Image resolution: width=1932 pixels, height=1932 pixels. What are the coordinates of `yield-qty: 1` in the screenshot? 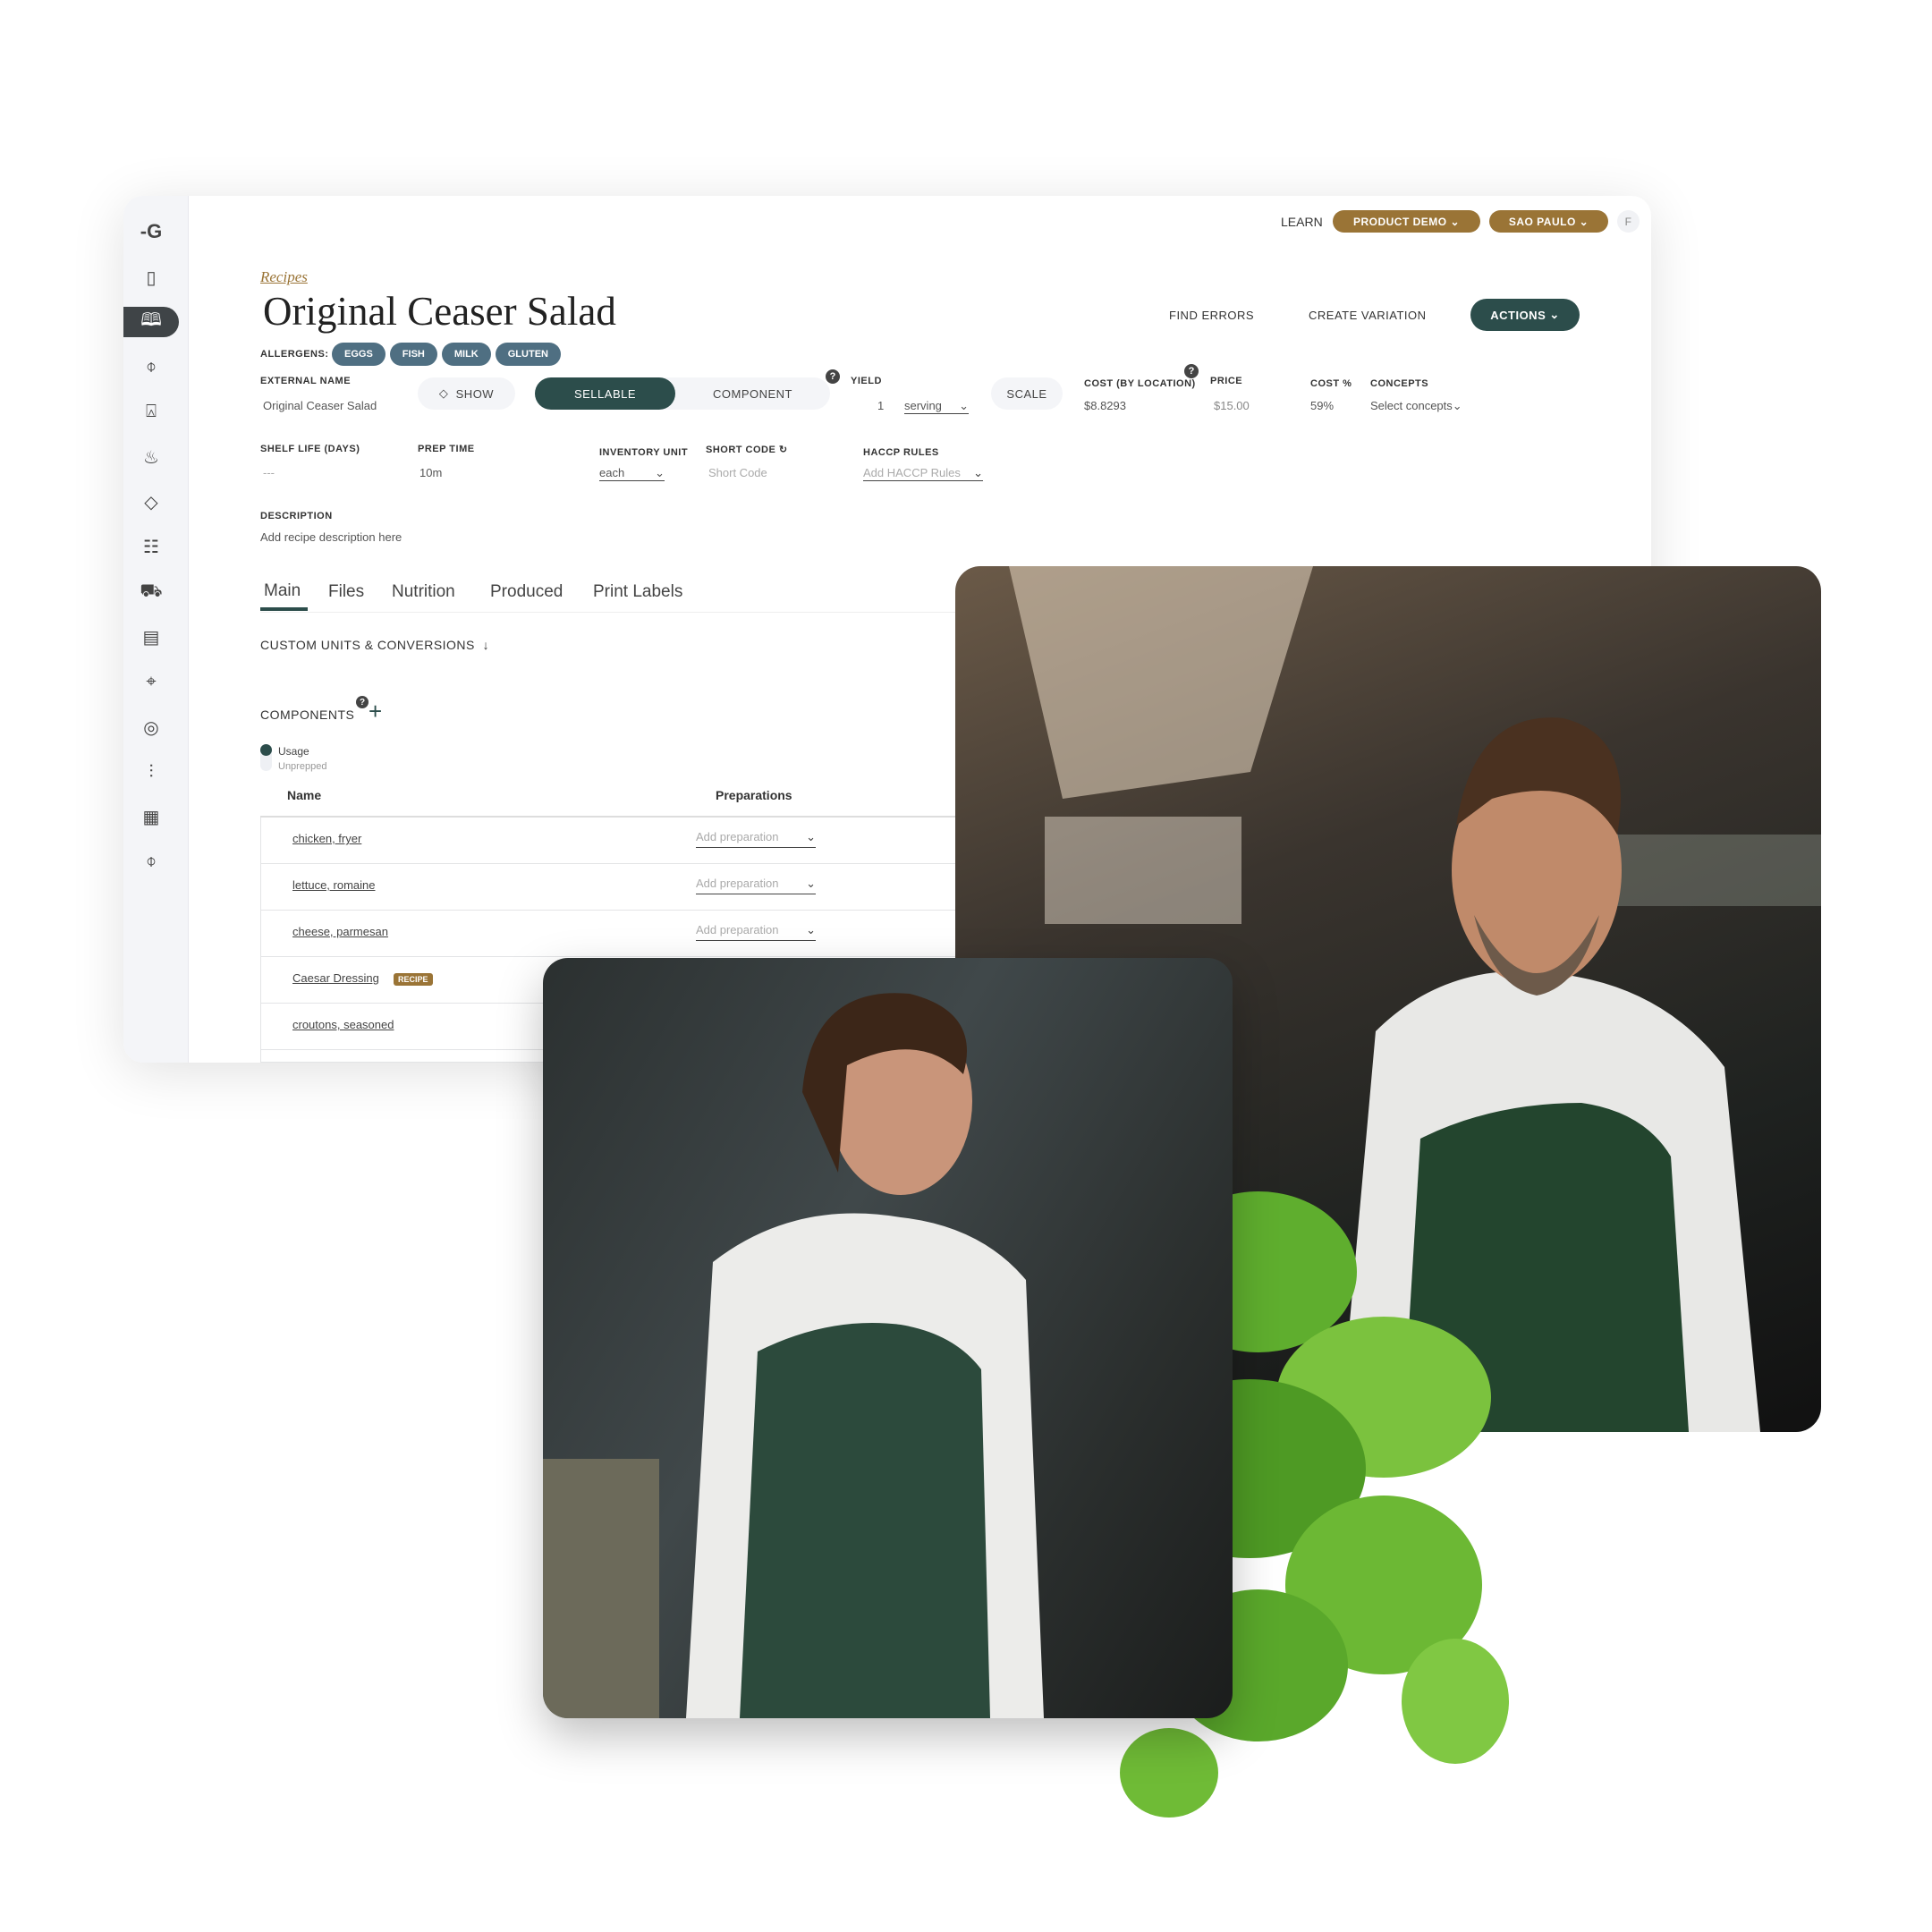 It's located at (880, 405).